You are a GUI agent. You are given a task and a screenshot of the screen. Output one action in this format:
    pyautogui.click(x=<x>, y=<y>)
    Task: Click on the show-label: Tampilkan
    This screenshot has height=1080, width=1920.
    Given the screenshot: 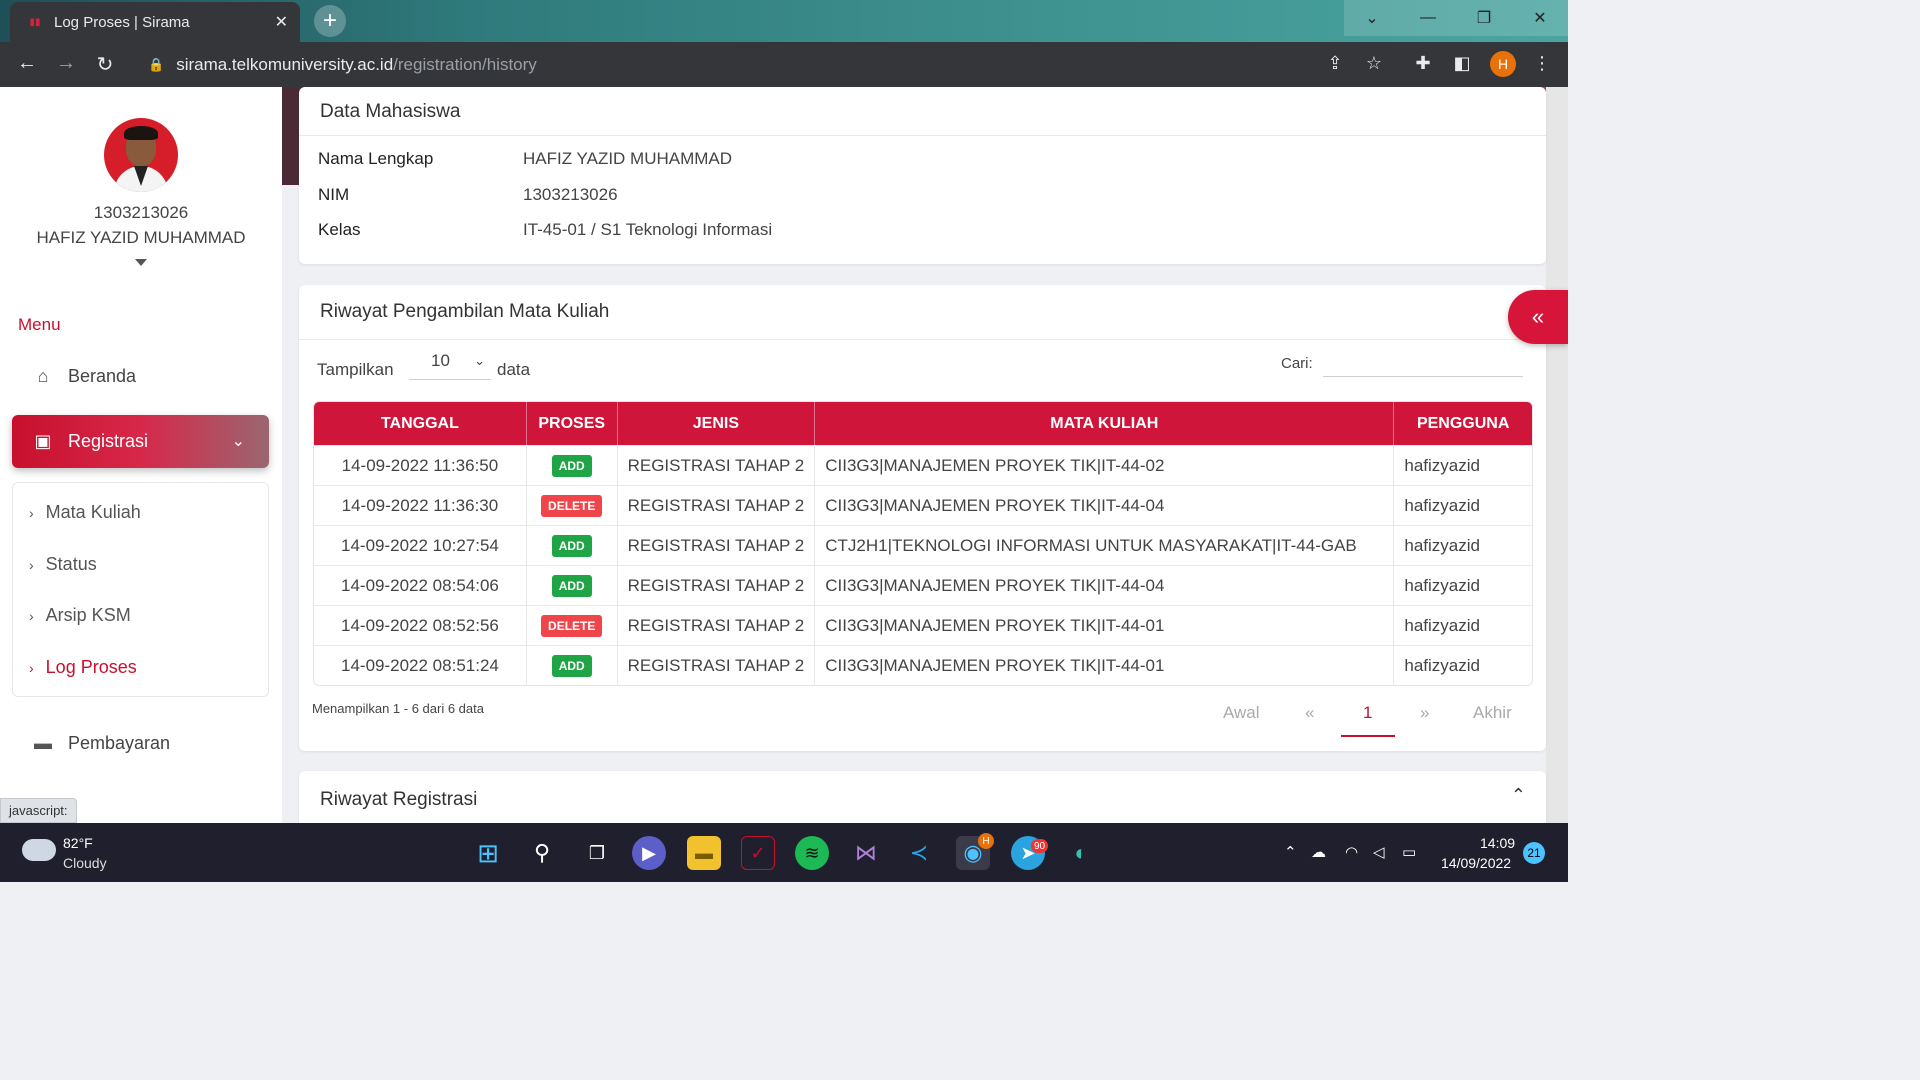 What is the action you would take?
    pyautogui.click(x=355, y=369)
    